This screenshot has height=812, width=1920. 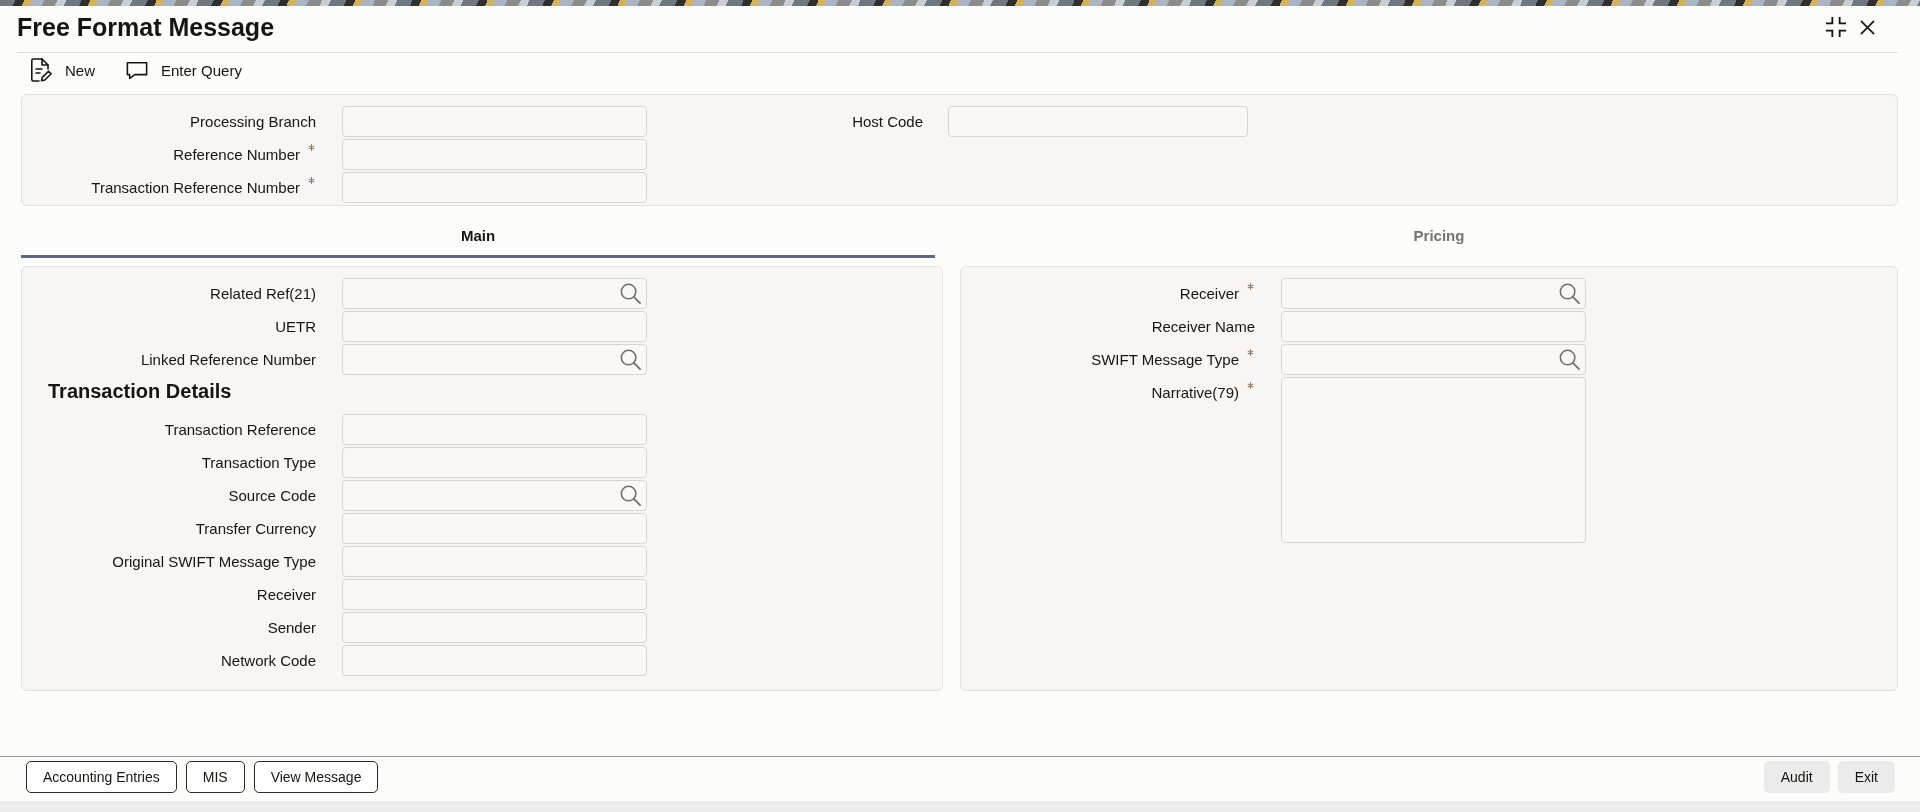 I want to click on minimize-icon, so click(x=1836, y=27).